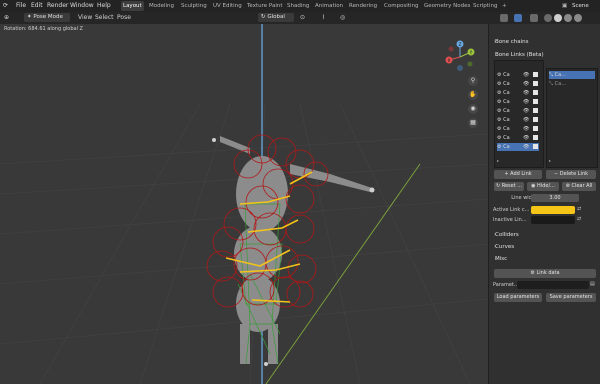 This screenshot has width=600, height=384. What do you see at coordinates (571, 174) in the screenshot?
I see `delete-link-button: − Delete Link` at bounding box center [571, 174].